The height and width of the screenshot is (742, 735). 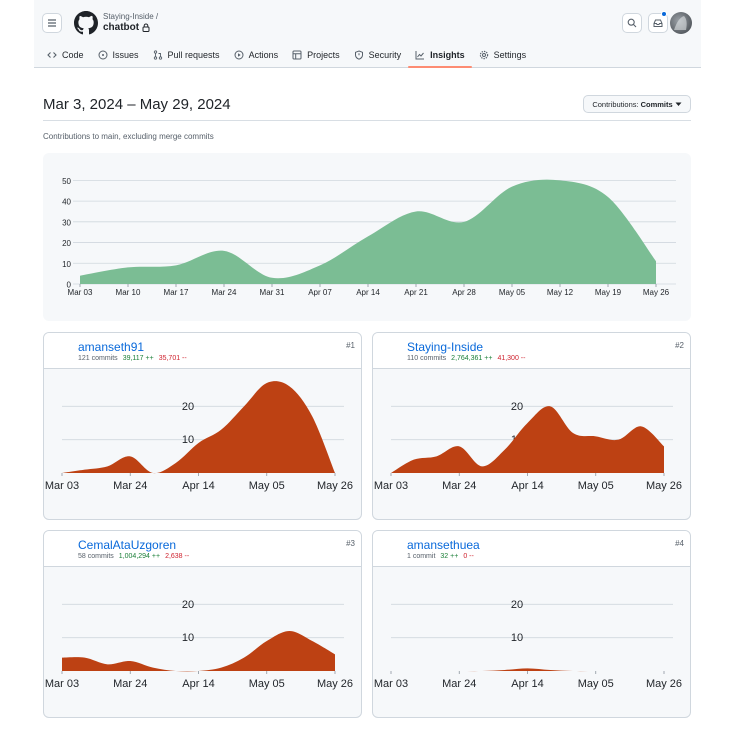 What do you see at coordinates (416, 292) in the screenshot?
I see `x-tick-label: Apr 21` at bounding box center [416, 292].